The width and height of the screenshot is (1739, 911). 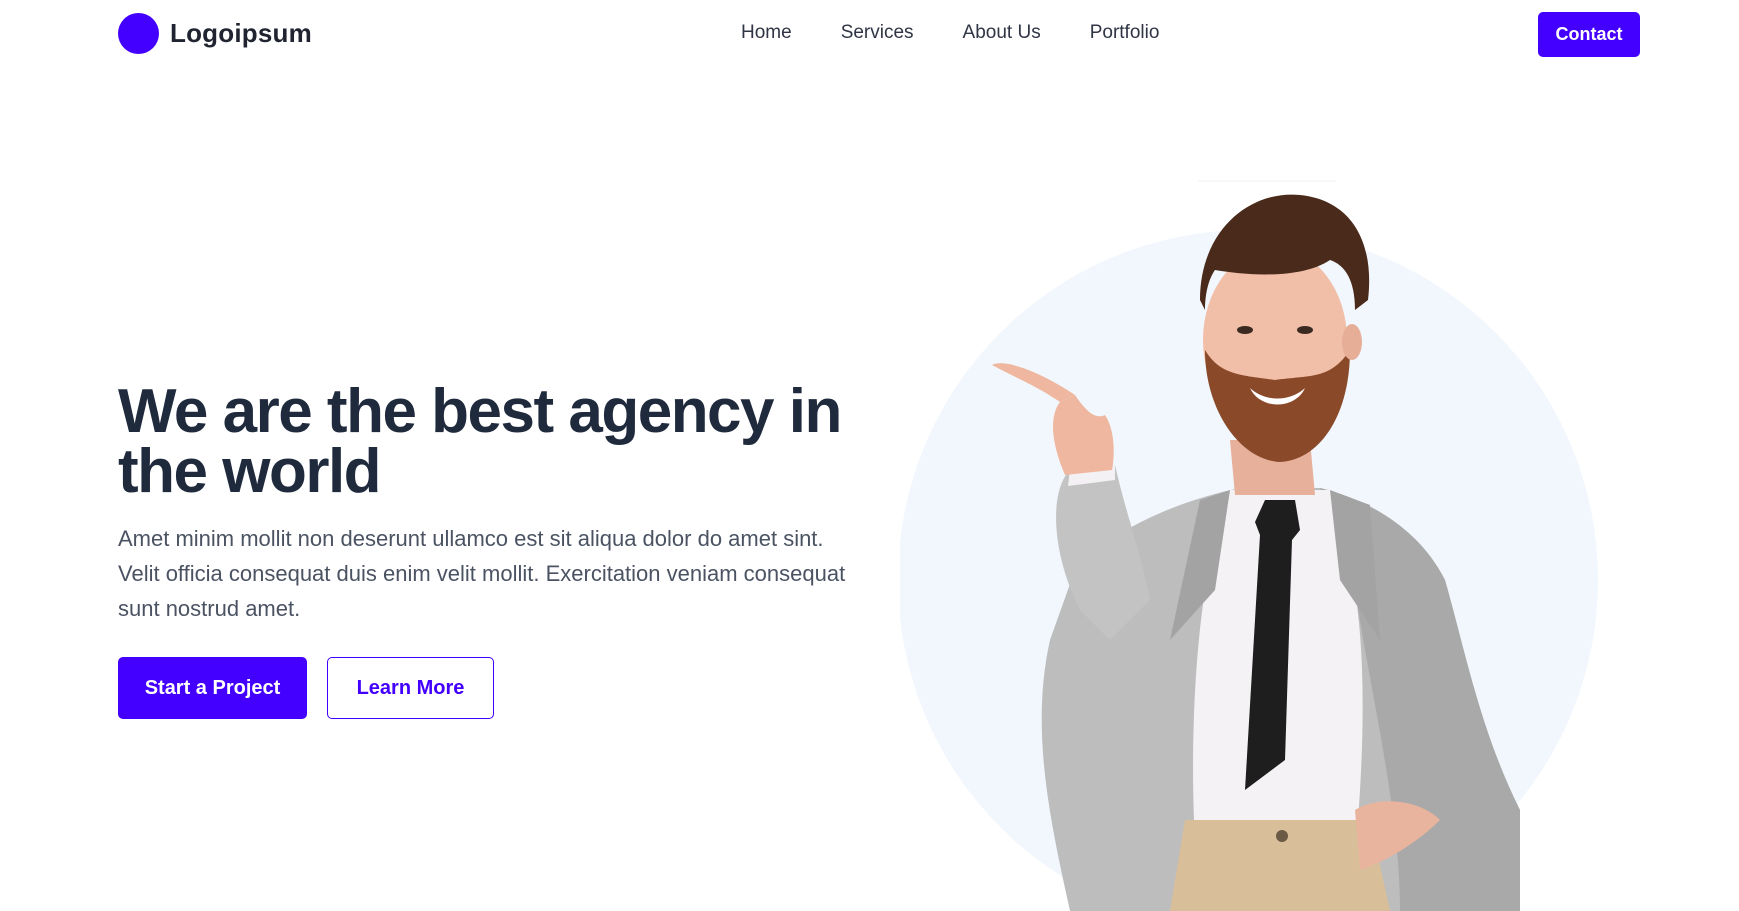 I want to click on start-project-button: Start a Project, so click(x=212, y=688).